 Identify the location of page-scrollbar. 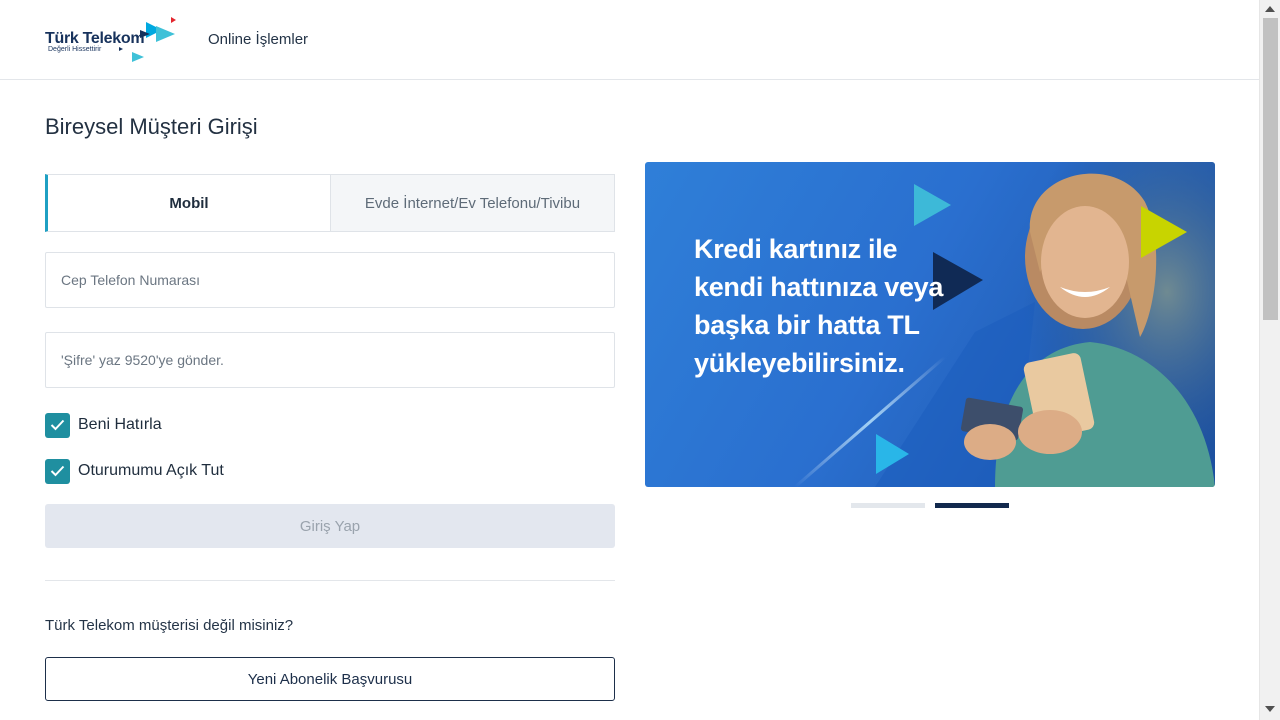
(1269, 360).